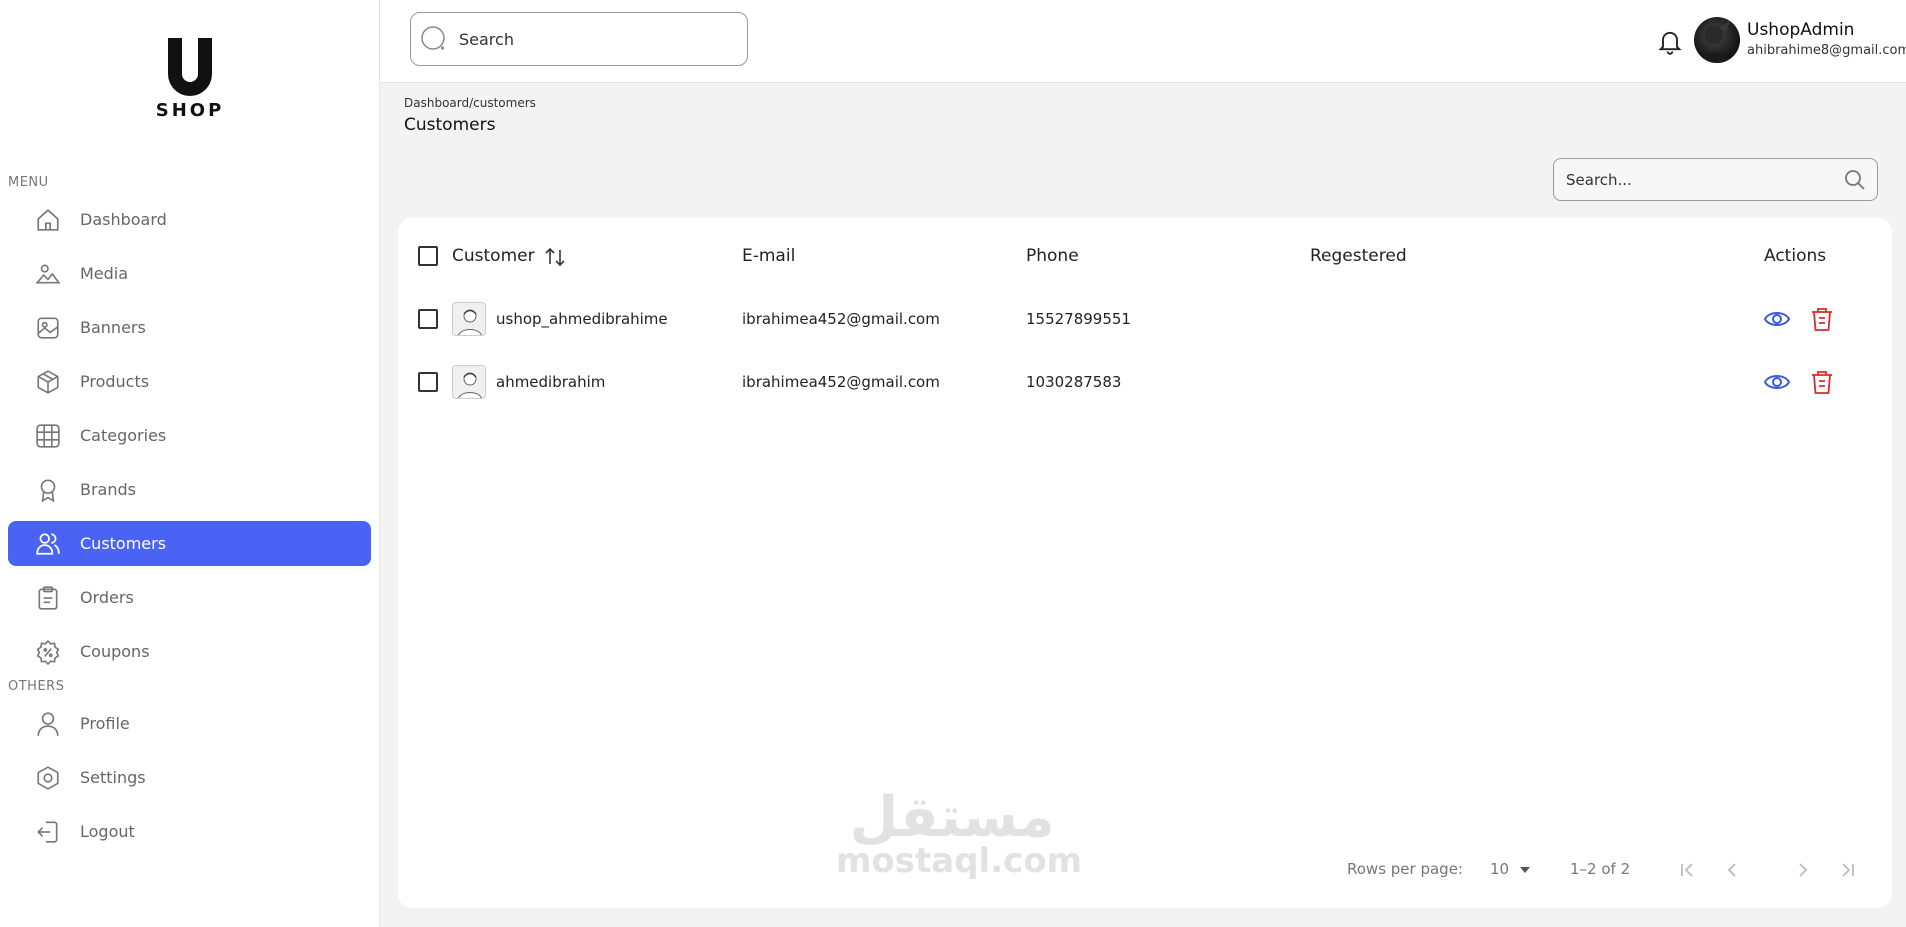 The image size is (1906, 927). I want to click on bell-icon, so click(1670, 41).